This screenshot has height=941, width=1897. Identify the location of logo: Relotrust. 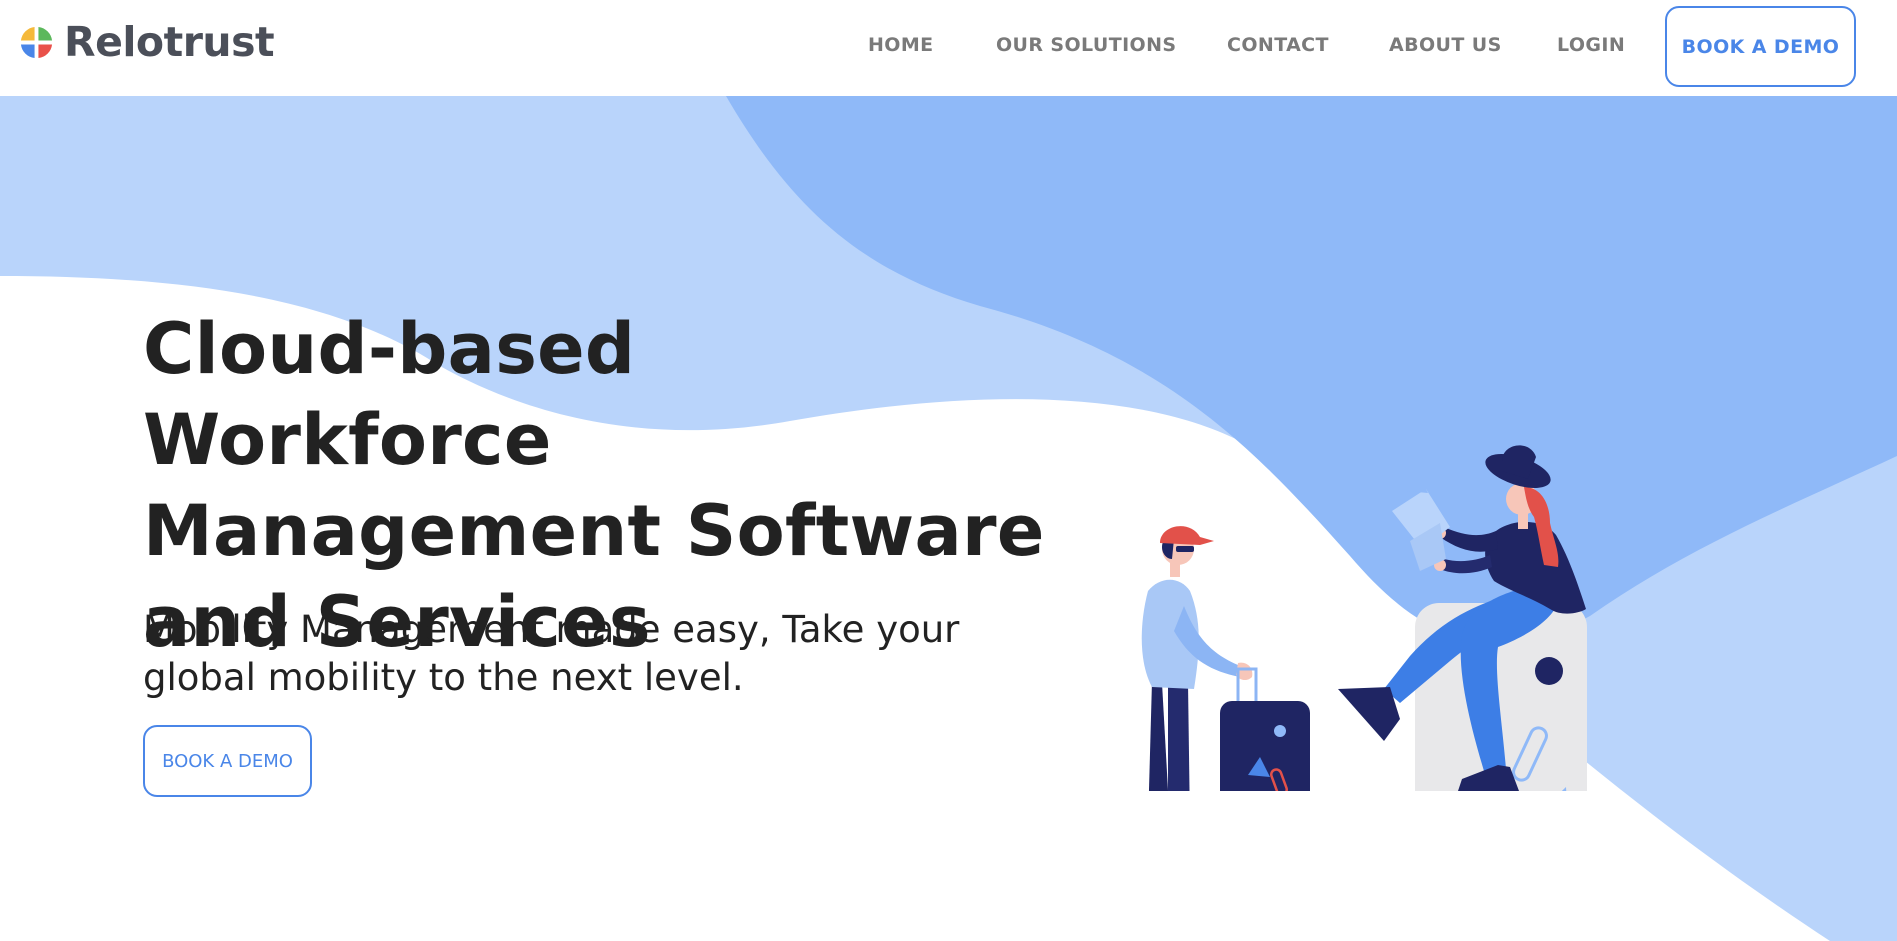
(147, 42).